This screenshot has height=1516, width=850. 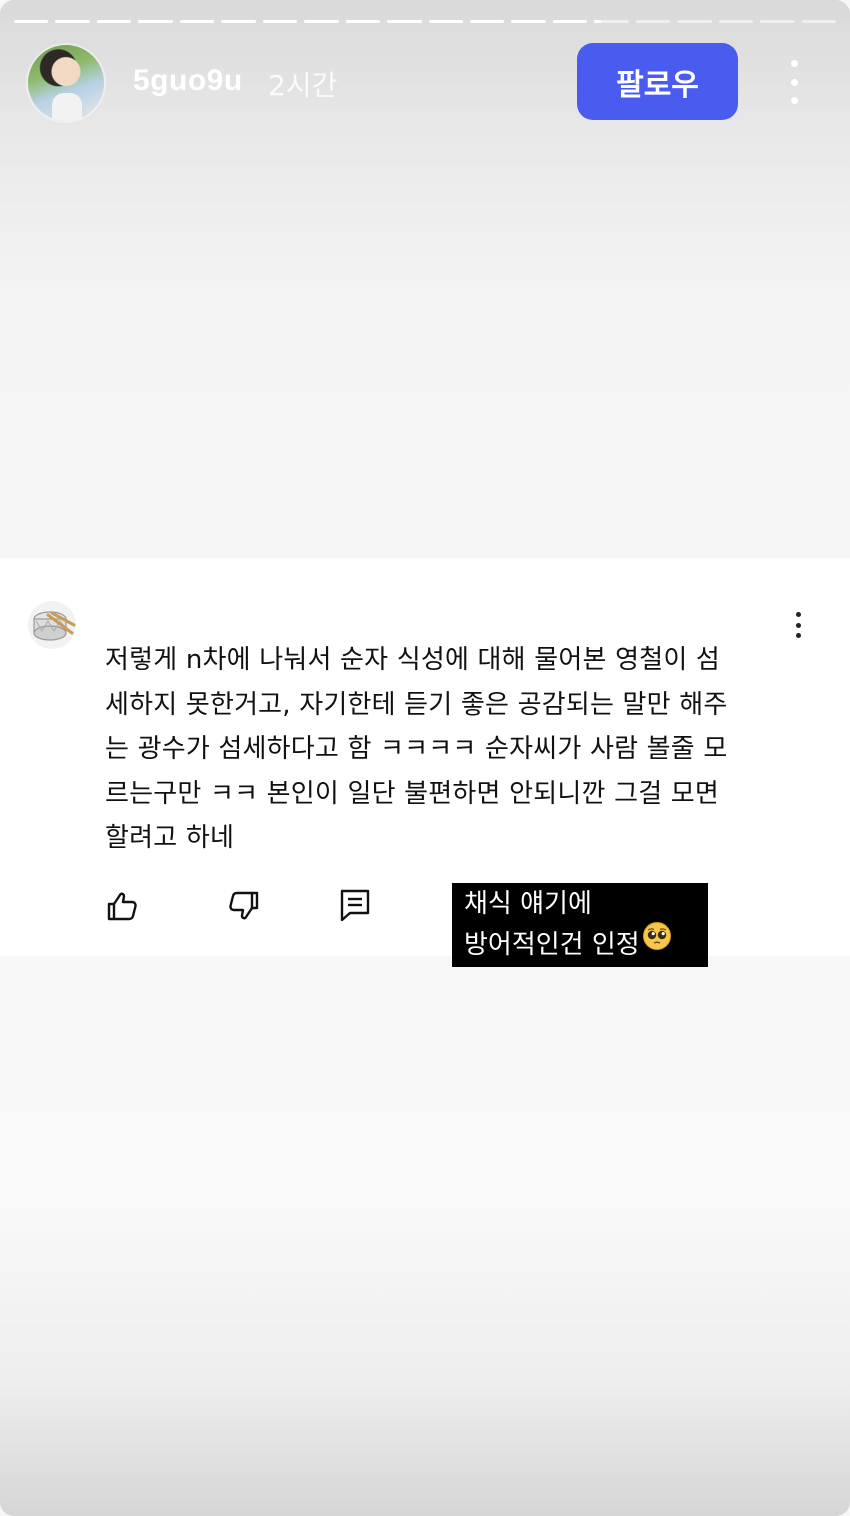 I want to click on profile-avatar, so click(x=66, y=83).